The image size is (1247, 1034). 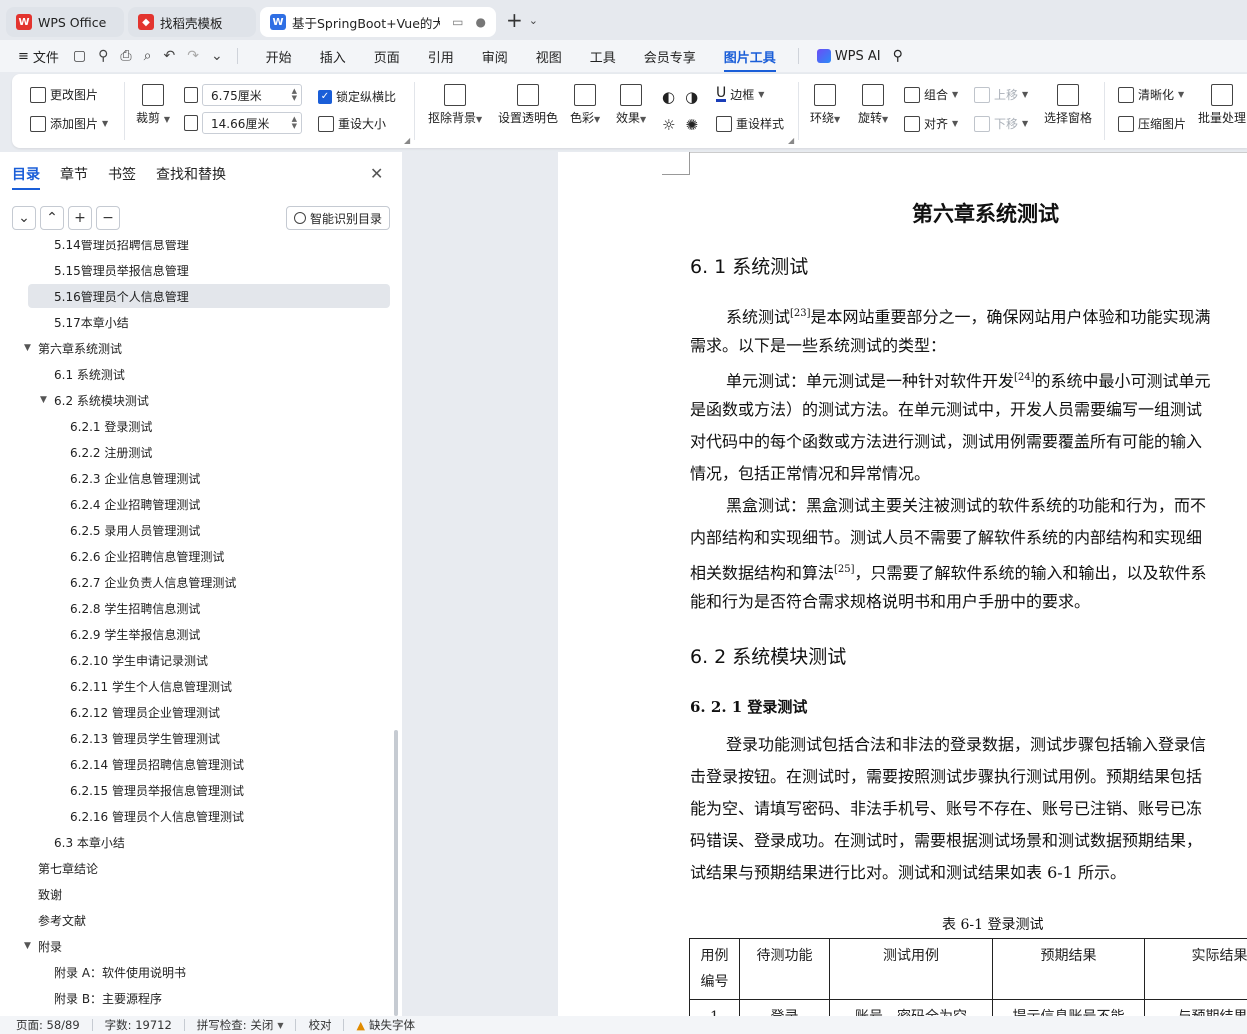 I want to click on toc-item: 6.2.12 管理员企业管理测试, so click(x=145, y=712).